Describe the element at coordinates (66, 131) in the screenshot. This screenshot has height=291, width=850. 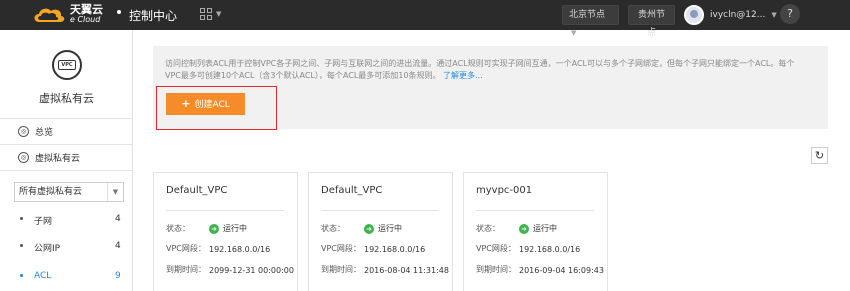
I see `sidebar-item-overview: ◎ 总览` at that location.